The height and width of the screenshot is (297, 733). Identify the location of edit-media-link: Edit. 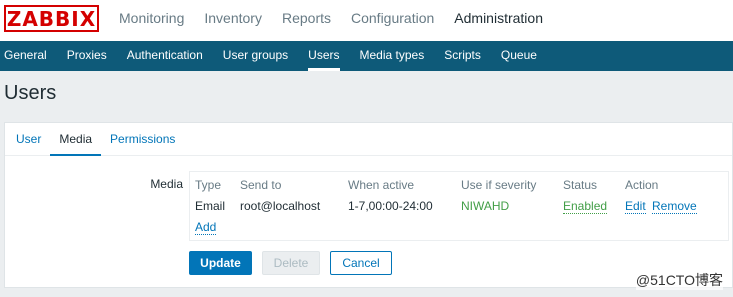
(635, 206).